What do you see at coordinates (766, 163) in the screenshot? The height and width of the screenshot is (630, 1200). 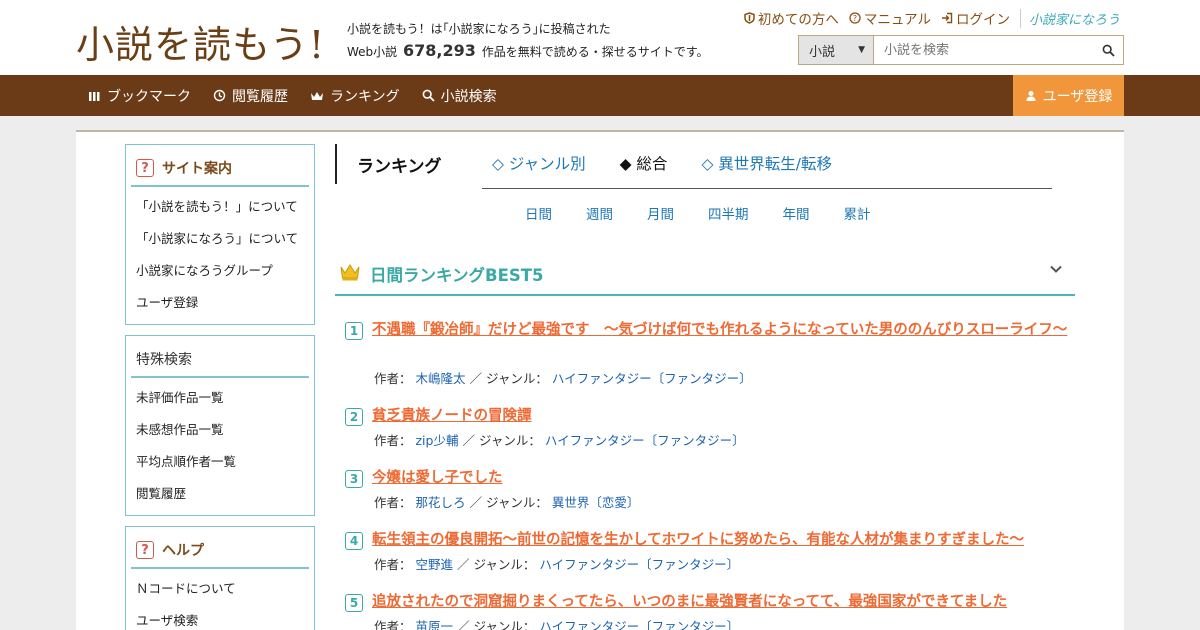 I see `tab-isekai: ◇ 異世界転生/転移` at bounding box center [766, 163].